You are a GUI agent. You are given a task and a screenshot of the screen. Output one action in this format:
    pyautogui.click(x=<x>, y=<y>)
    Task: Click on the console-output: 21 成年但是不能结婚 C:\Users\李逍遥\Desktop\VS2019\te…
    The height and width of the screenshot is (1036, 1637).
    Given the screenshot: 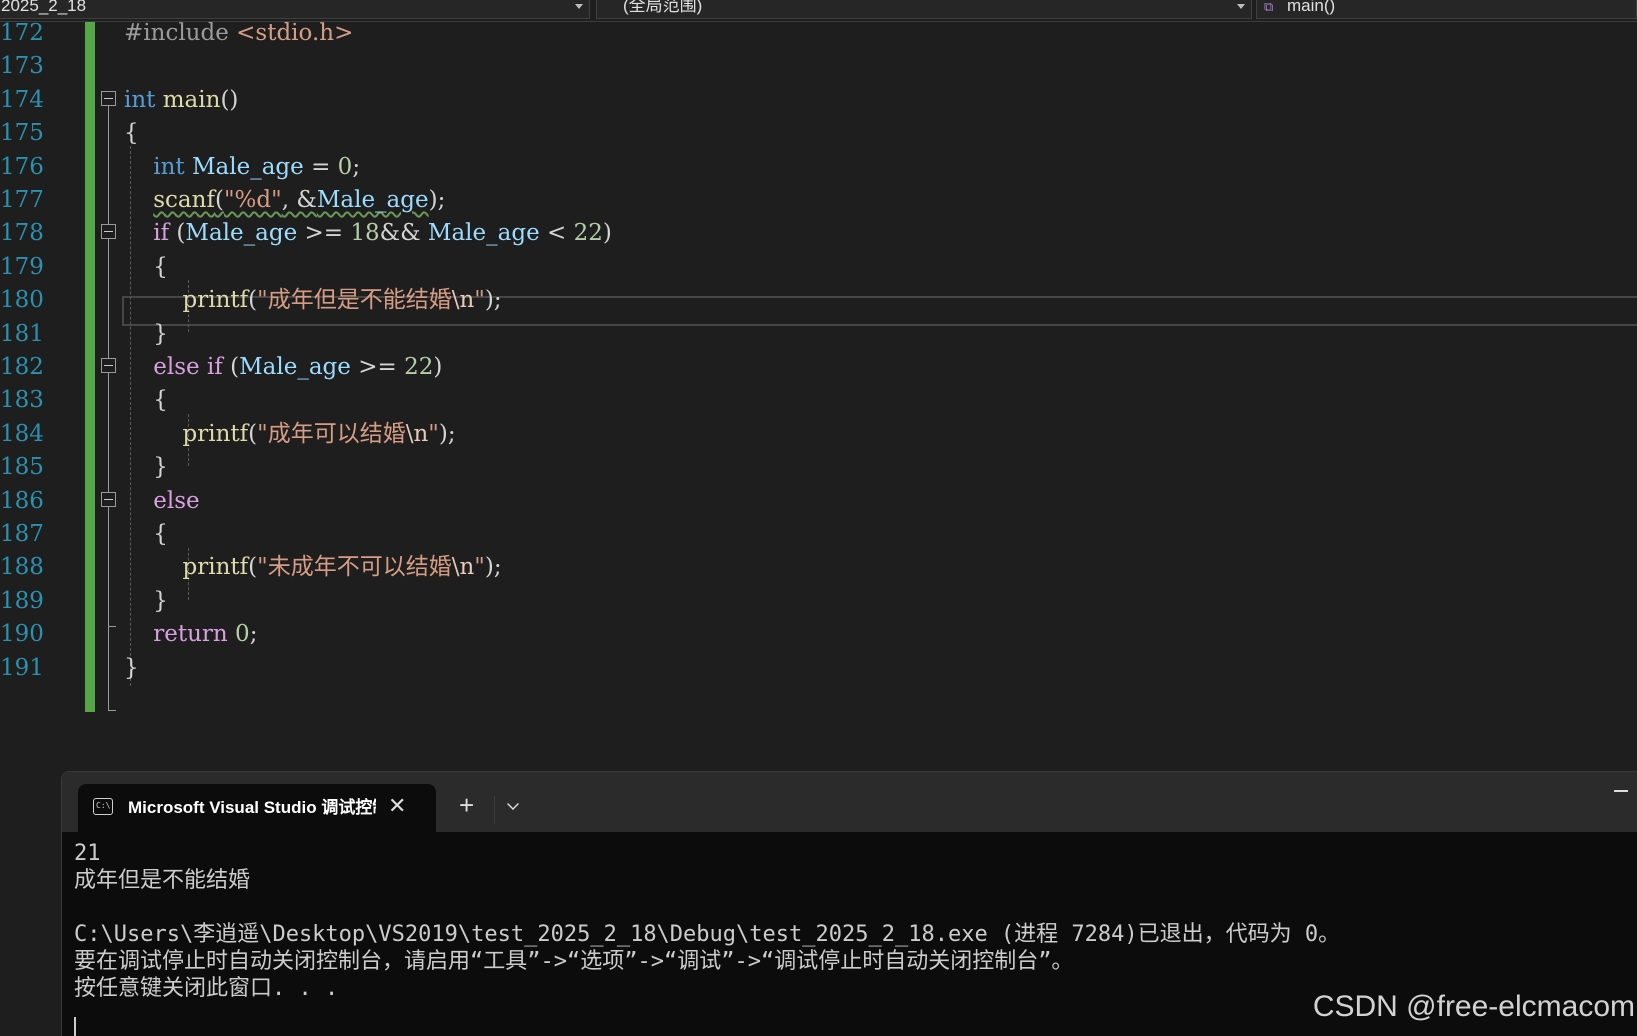 What is the action you would take?
    pyautogui.click(x=854, y=921)
    